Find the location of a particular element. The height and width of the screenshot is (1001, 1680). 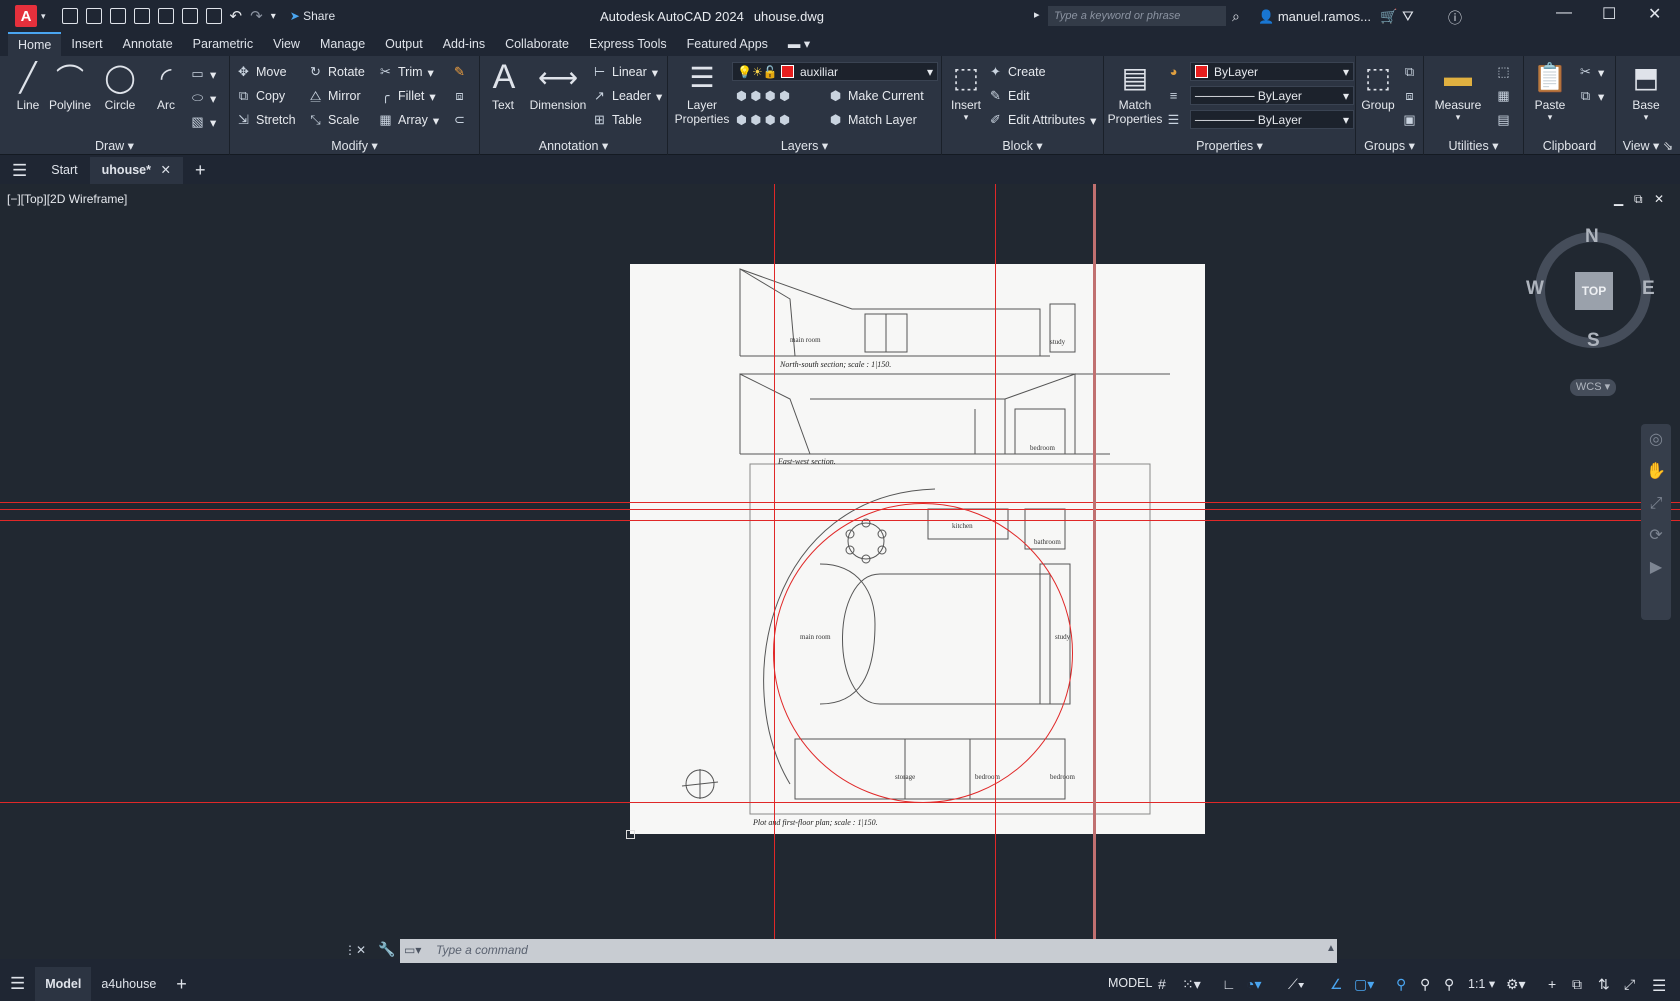

steering-wheel-icon: ◎ is located at coordinates (1656, 440).